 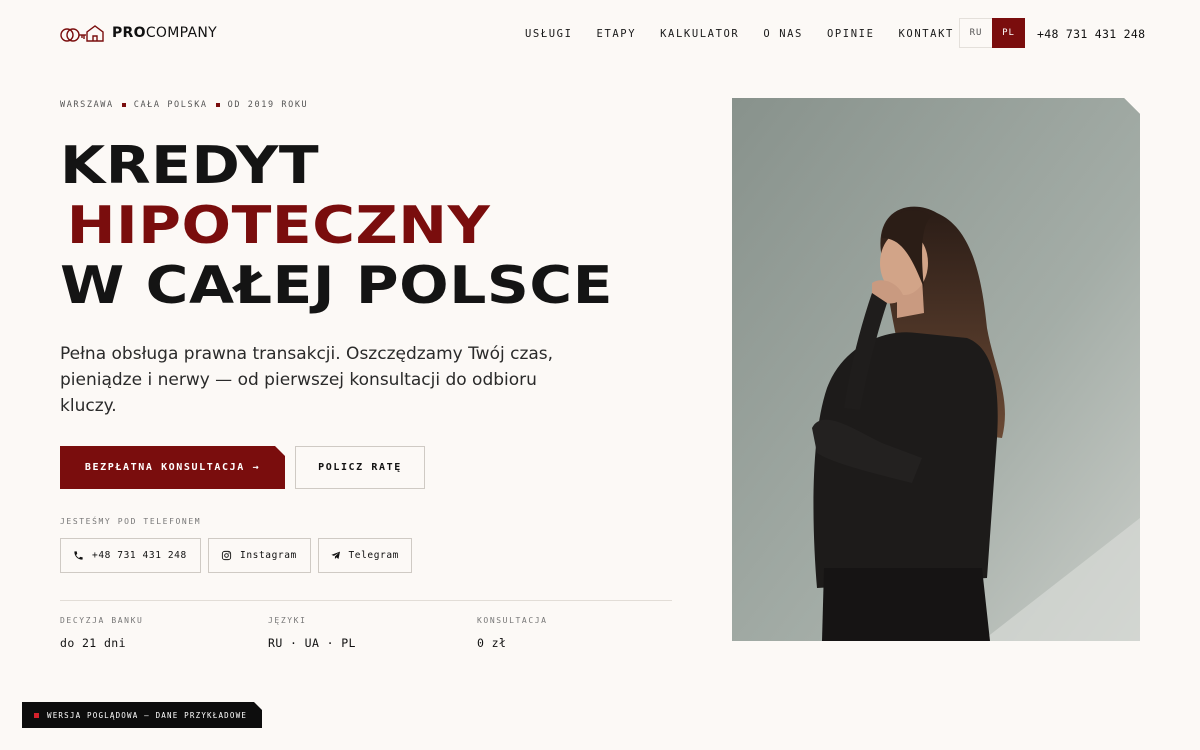 What do you see at coordinates (268, 105) in the screenshot?
I see `eyebrow-since: OD 2019 ROKU` at bounding box center [268, 105].